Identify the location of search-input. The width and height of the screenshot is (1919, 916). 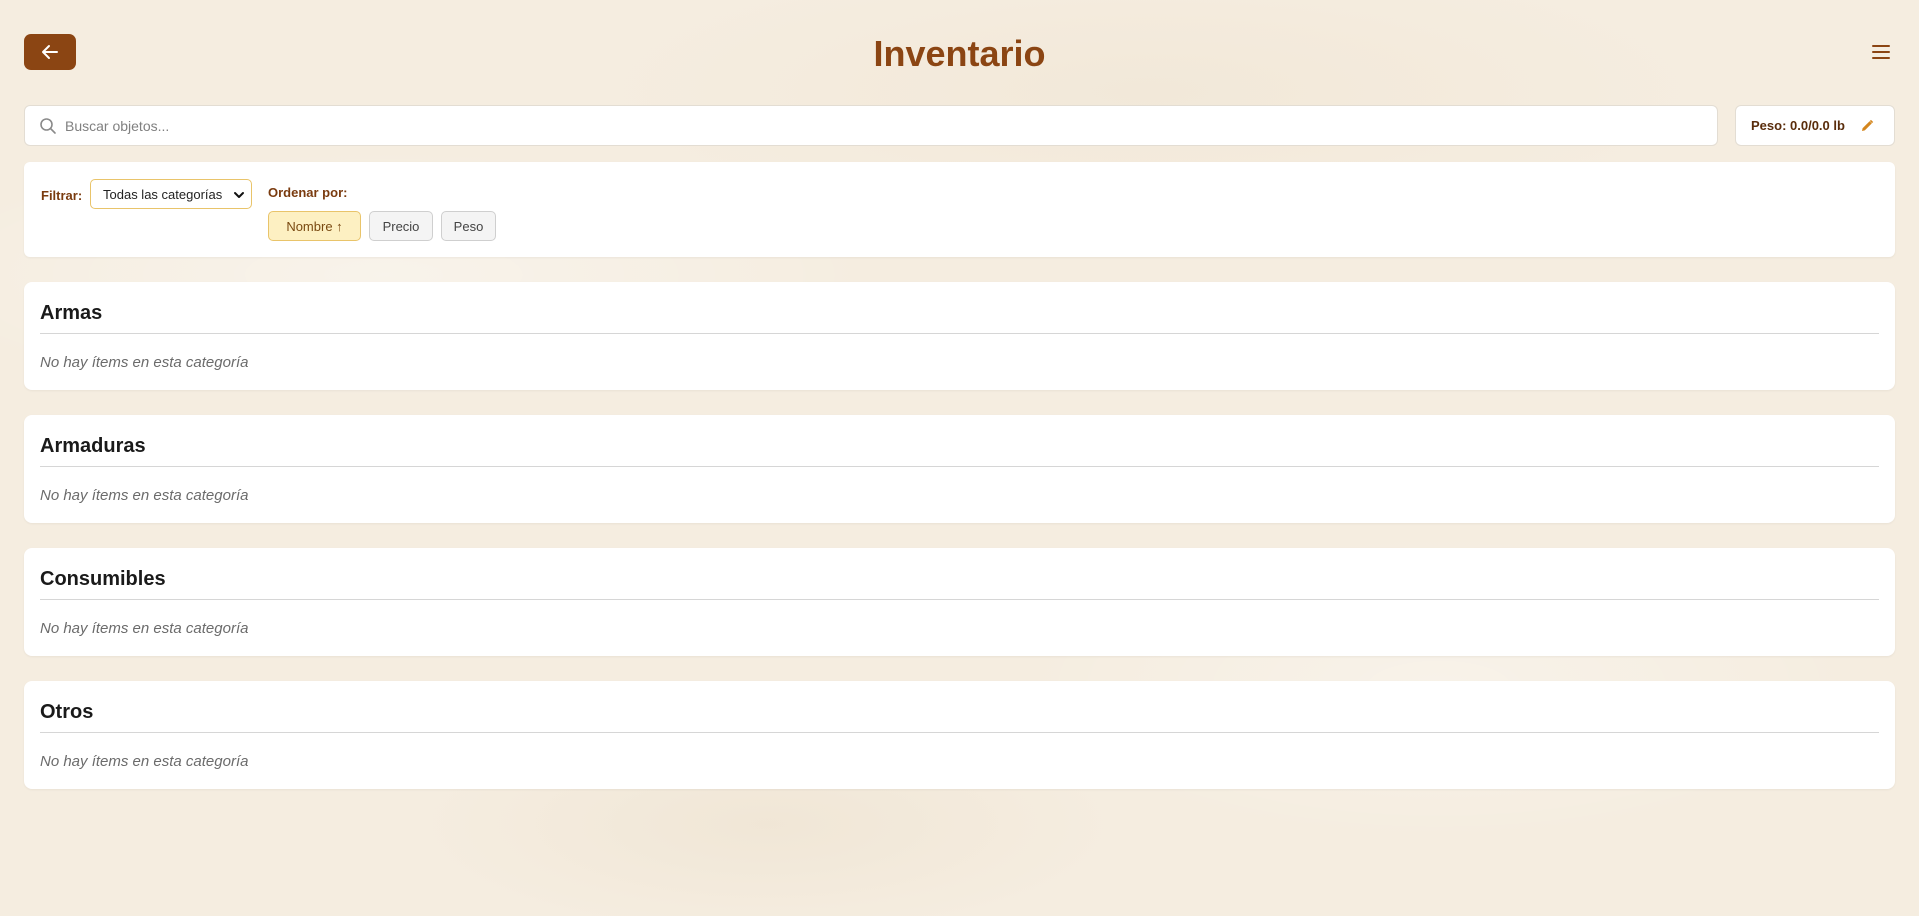
(887, 125).